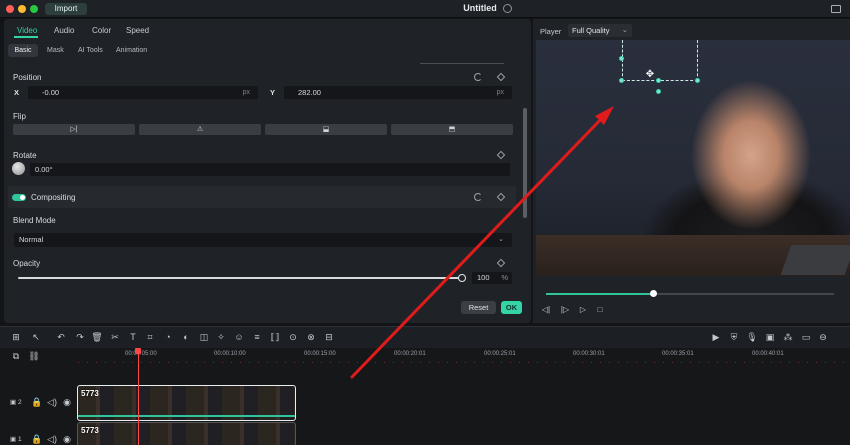 Image resolution: width=850 pixels, height=445 pixels. Describe the element at coordinates (391, 92) in the screenshot. I see `position-y-input: Y 282.00 px` at that location.